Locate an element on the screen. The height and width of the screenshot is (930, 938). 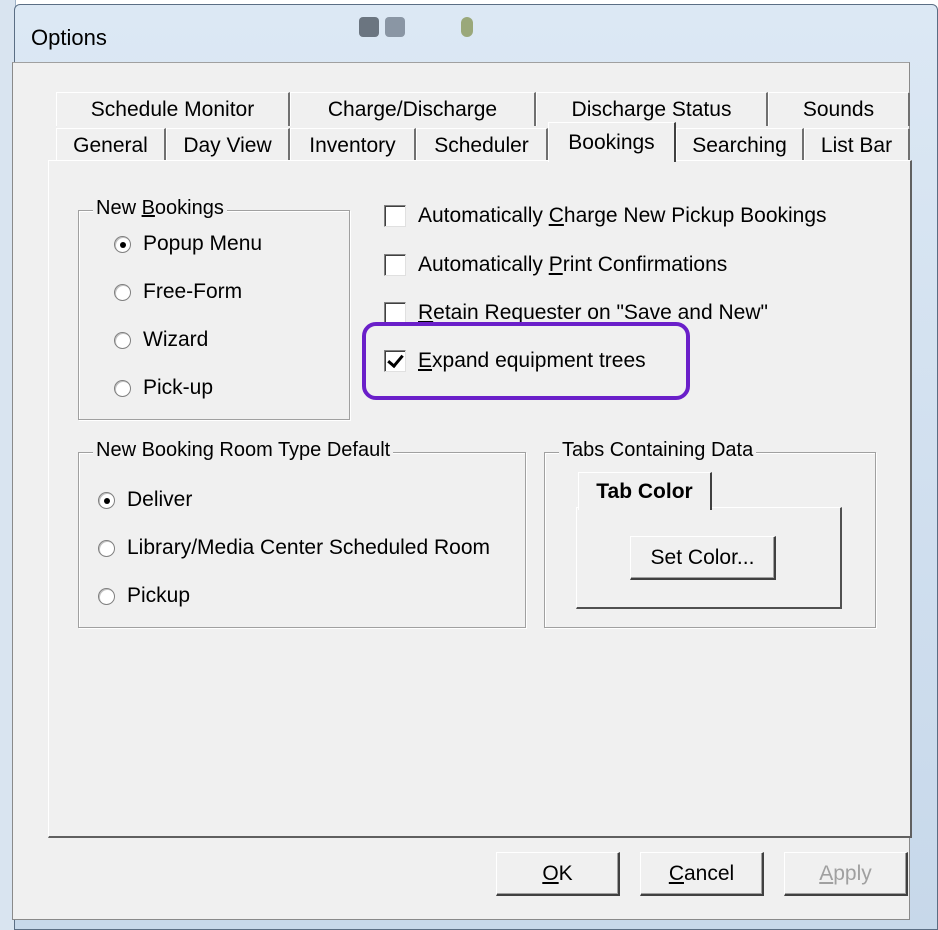
radio-label: Deliver is located at coordinates (160, 499).